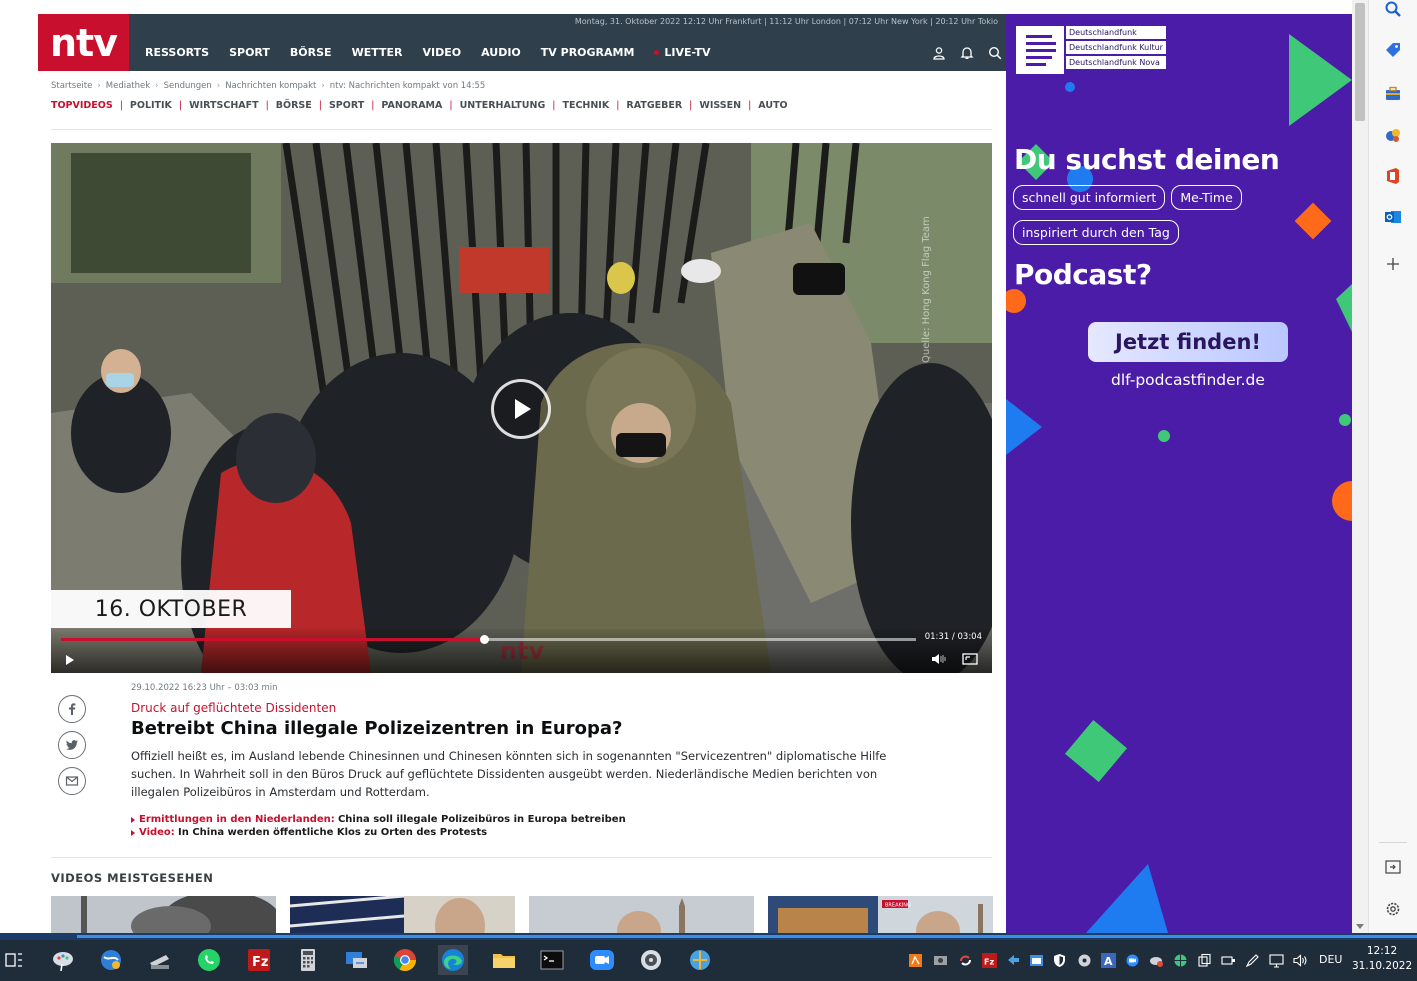 The height and width of the screenshot is (981, 1417). Describe the element at coordinates (720, 105) in the screenshot. I see `subnav-wissen: WISSEN` at that location.